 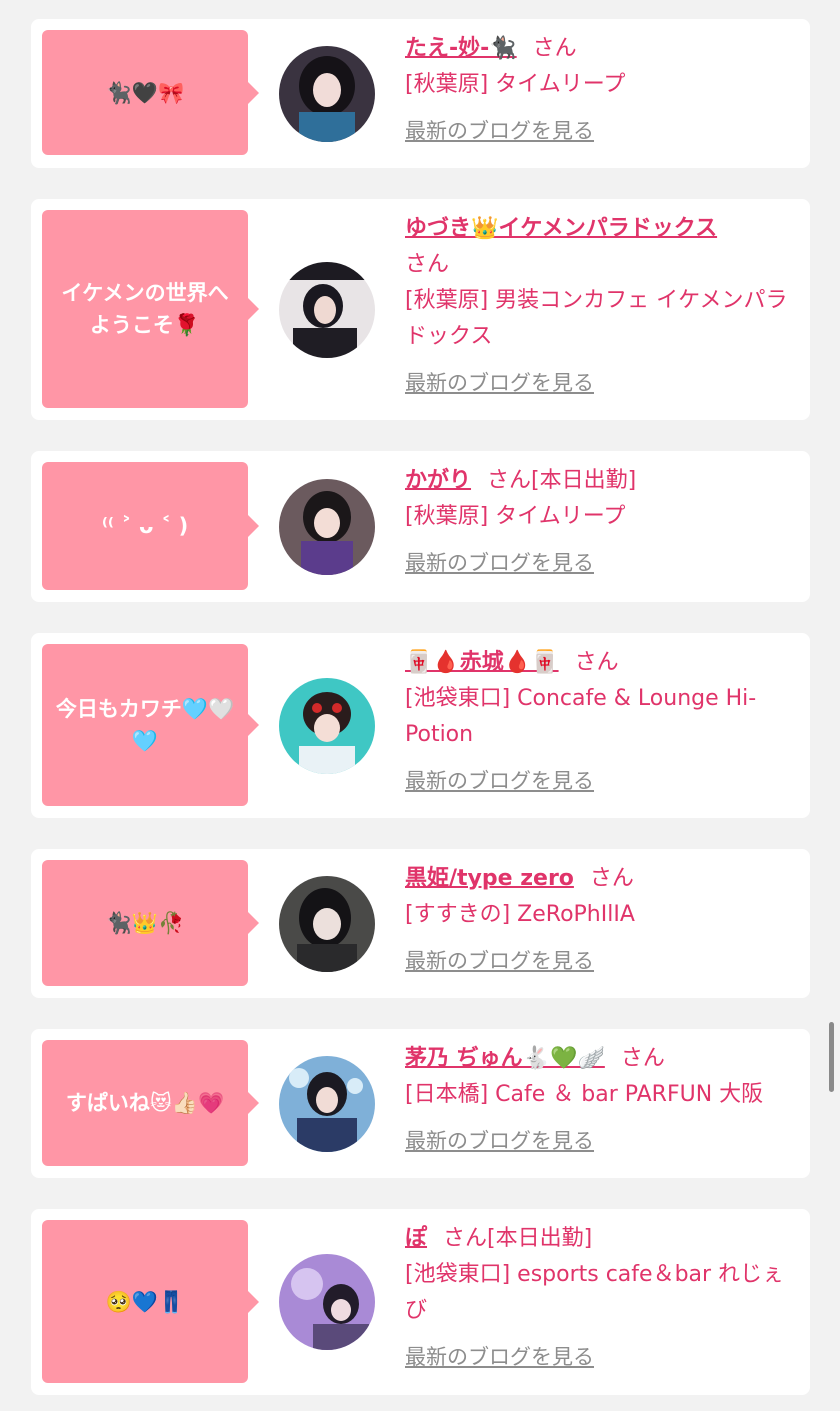 I want to click on shop-label: [日本橋] Cafe ＆ bar PARFUN 大阪, so click(x=584, y=1094).